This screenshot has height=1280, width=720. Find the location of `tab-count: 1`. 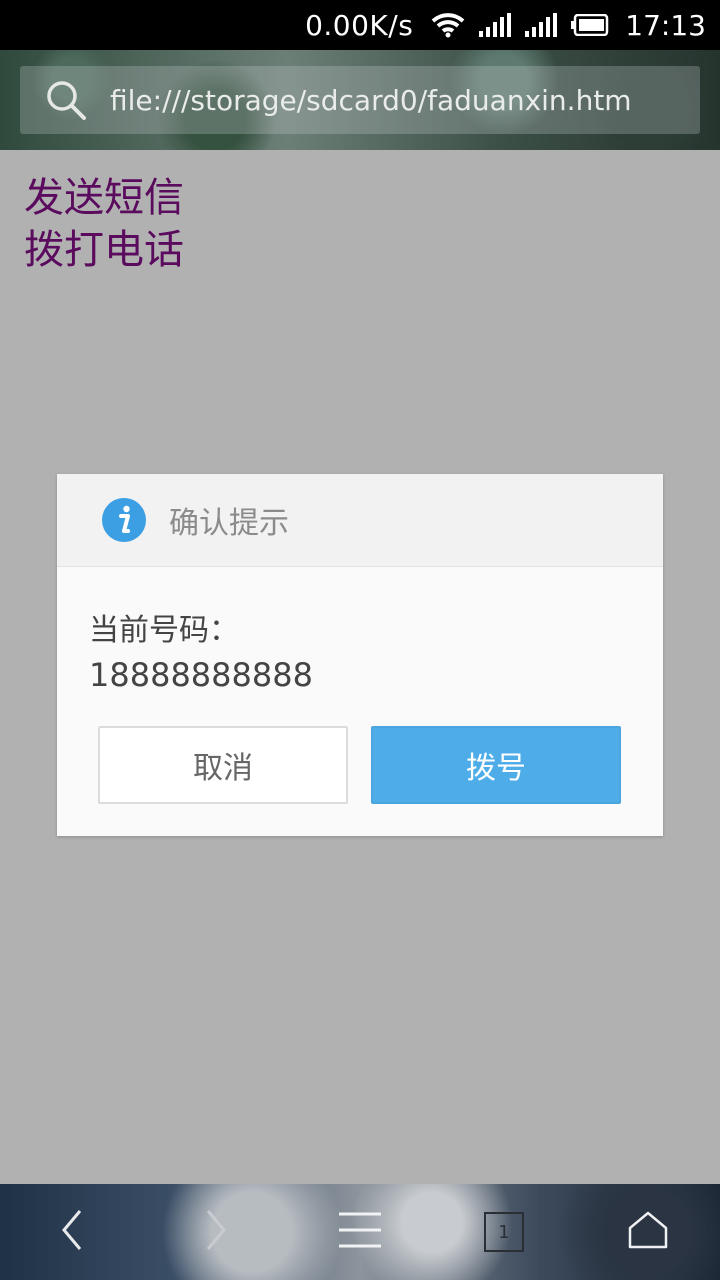

tab-count: 1 is located at coordinates (504, 1232).